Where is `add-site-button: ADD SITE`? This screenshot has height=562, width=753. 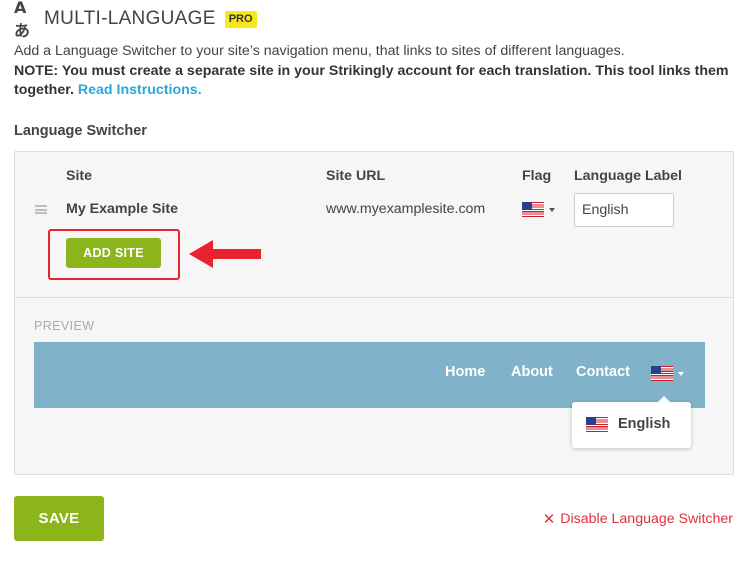 add-site-button: ADD SITE is located at coordinates (113, 253).